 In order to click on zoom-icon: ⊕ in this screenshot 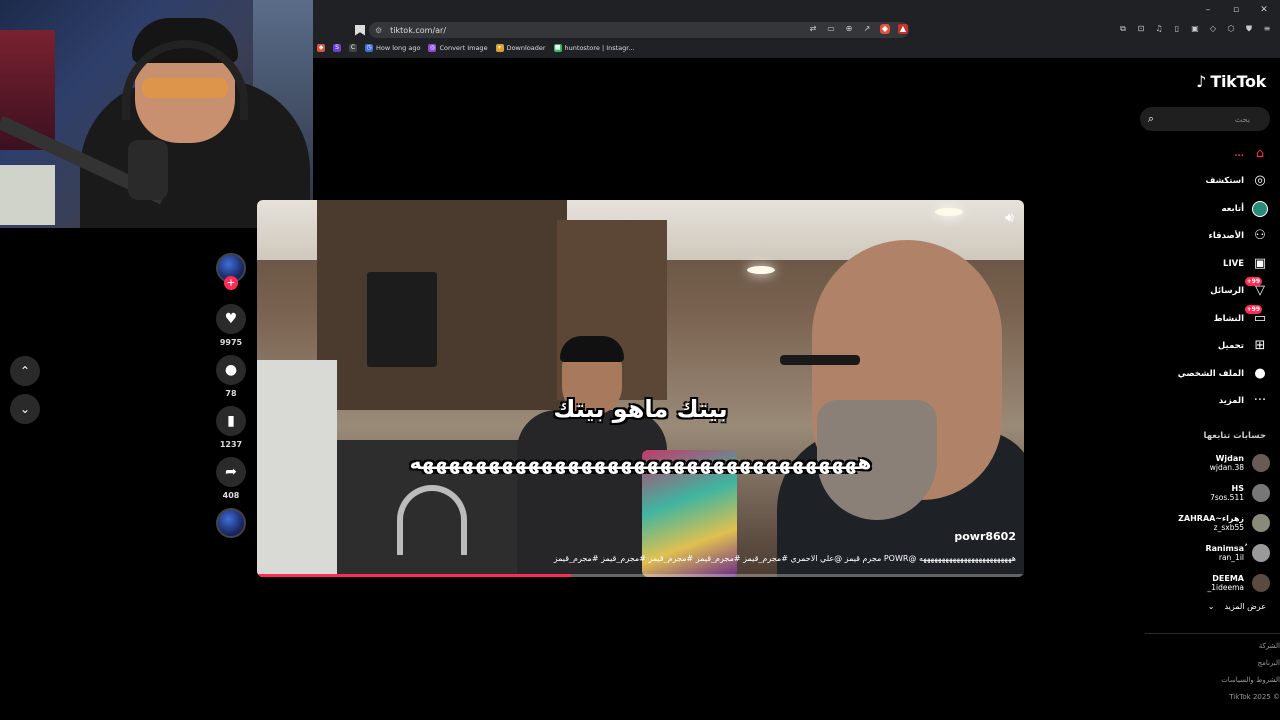, I will do `click(849, 29)`.